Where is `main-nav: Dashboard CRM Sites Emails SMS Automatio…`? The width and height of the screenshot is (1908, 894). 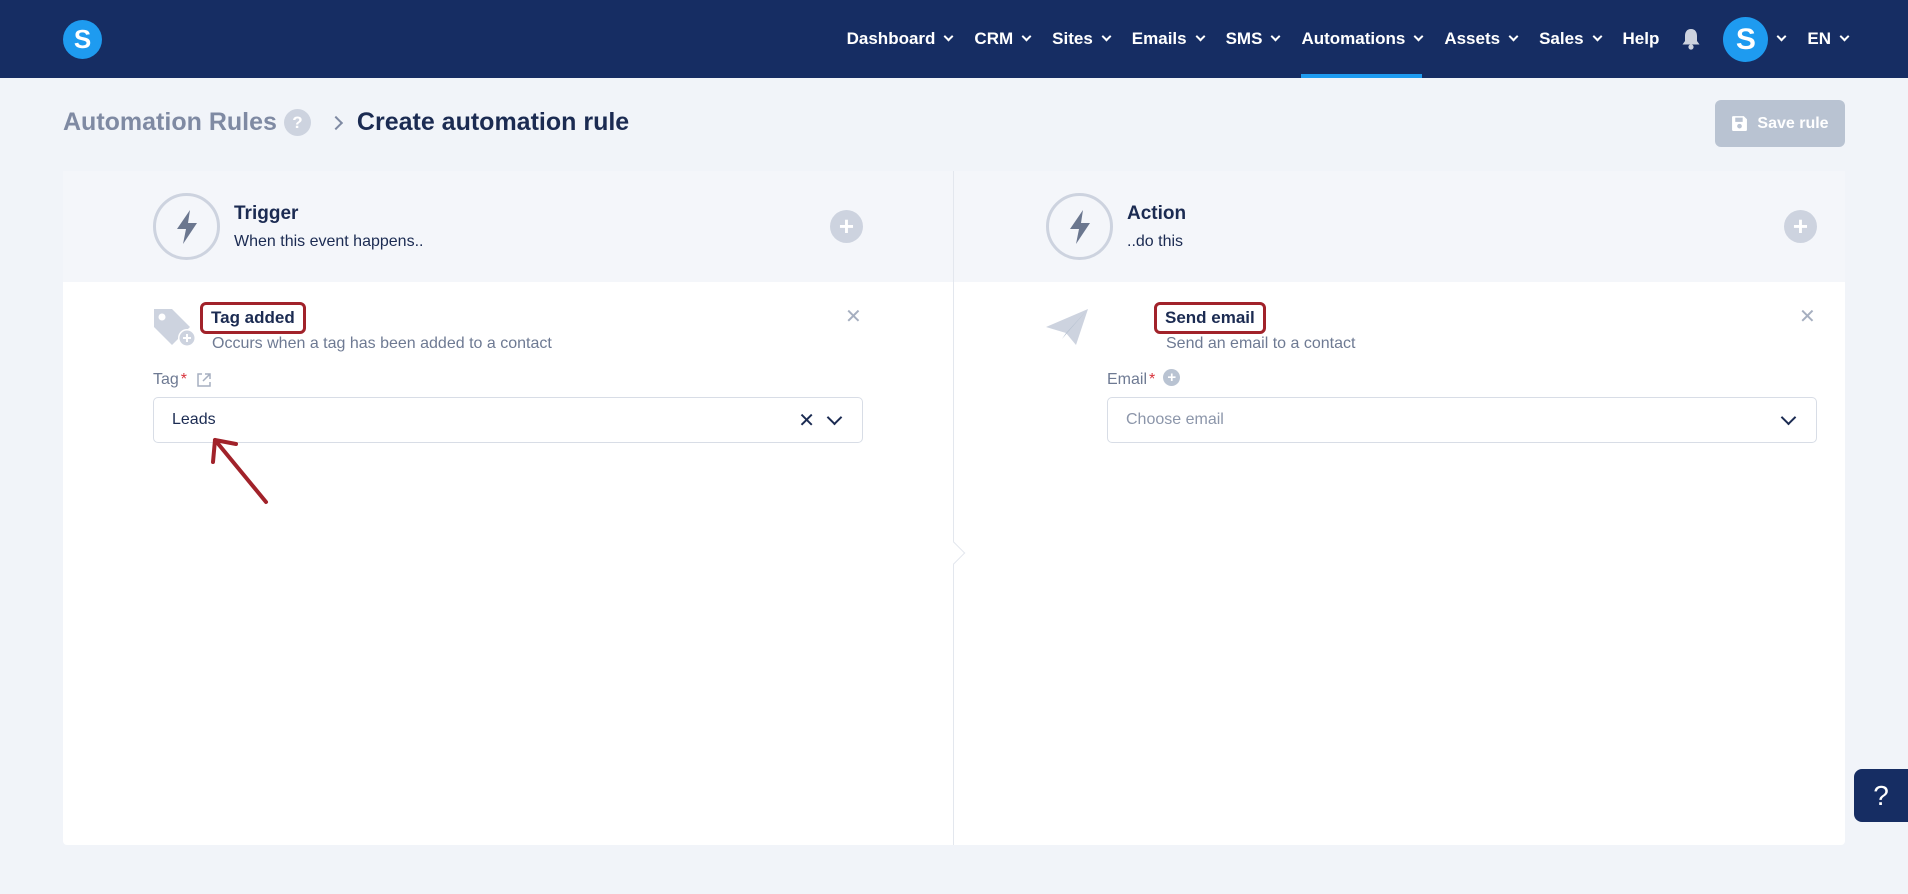 main-nav: Dashboard CRM Sites Emails SMS Automatio… is located at coordinates (1337, 39).